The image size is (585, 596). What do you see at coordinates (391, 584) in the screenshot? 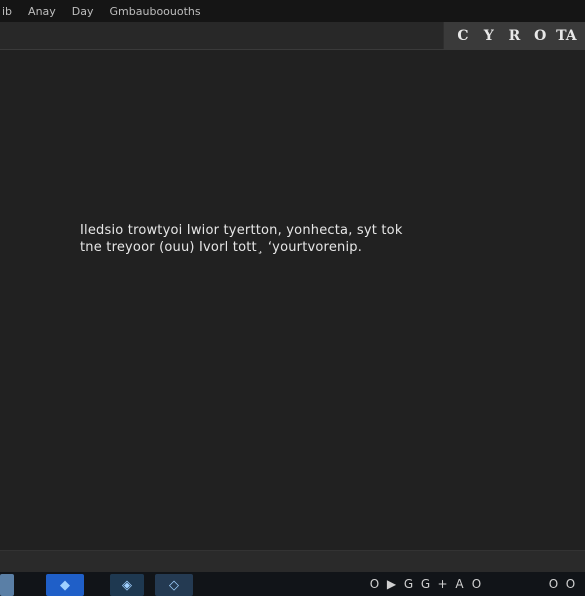
I see `play-icon: ▶` at bounding box center [391, 584].